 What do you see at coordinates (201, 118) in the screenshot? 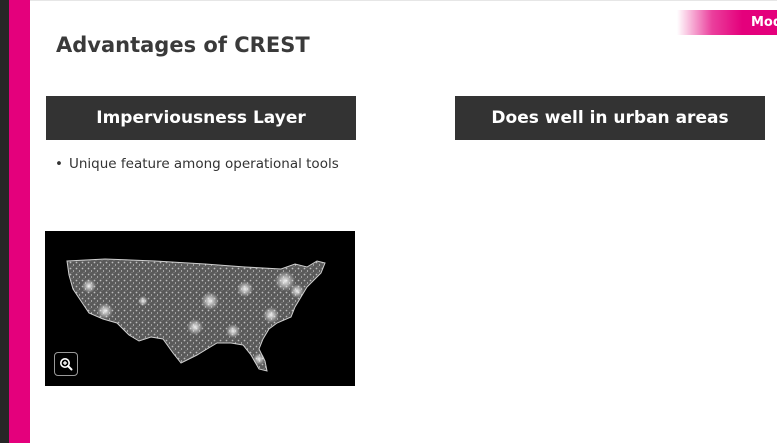
I see `imperviousness-header: Imperviousness Layer` at bounding box center [201, 118].